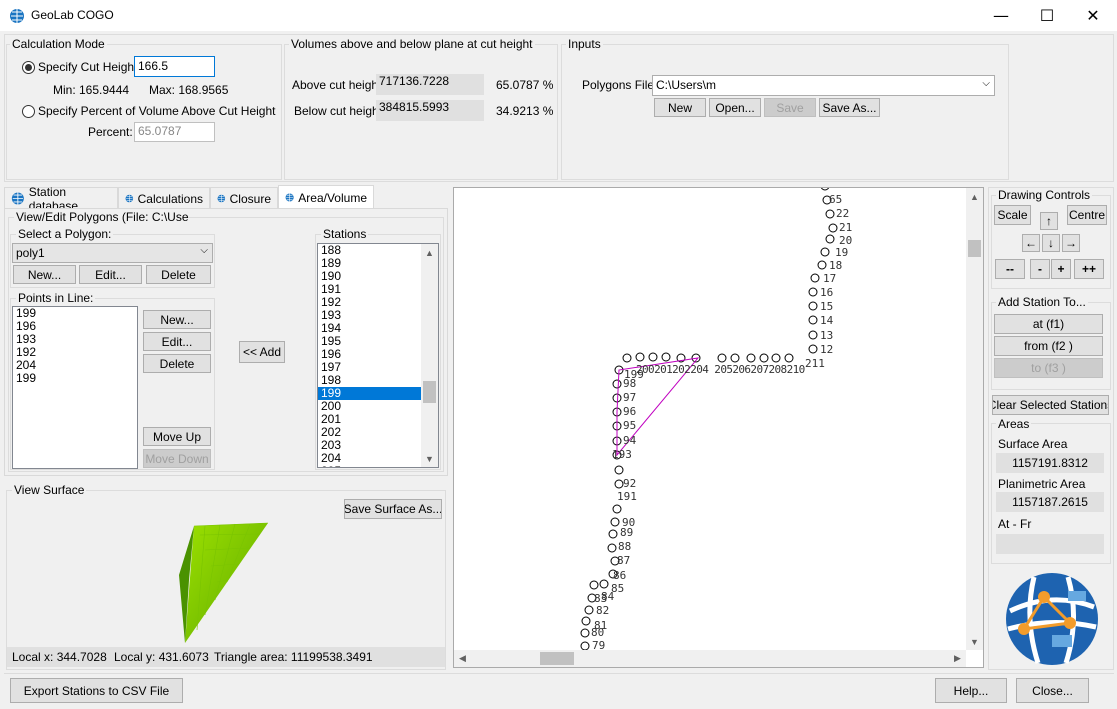  I want to click on file-new-button: New, so click(680, 107).